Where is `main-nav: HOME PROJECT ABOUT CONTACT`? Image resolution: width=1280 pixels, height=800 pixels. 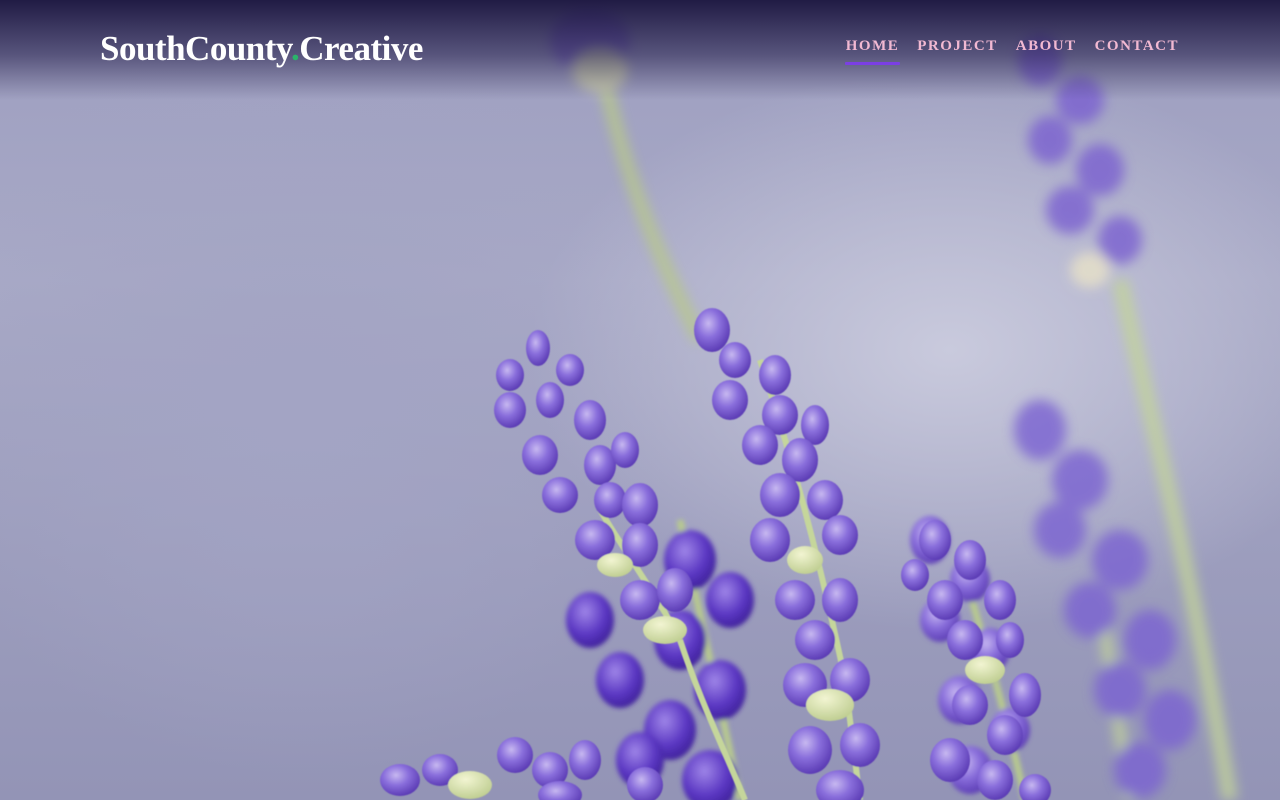 main-nav: HOME PROJECT ABOUT CONTACT is located at coordinates (1012, 50).